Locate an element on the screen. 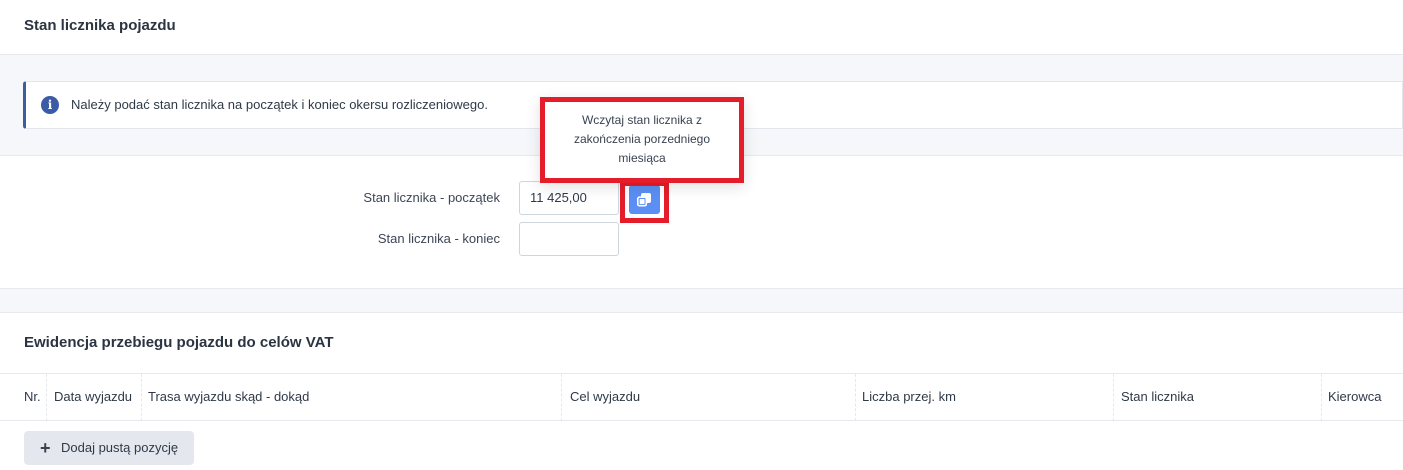 The height and width of the screenshot is (470, 1403). column-header-date: Data wyjazdu is located at coordinates (95, 397).